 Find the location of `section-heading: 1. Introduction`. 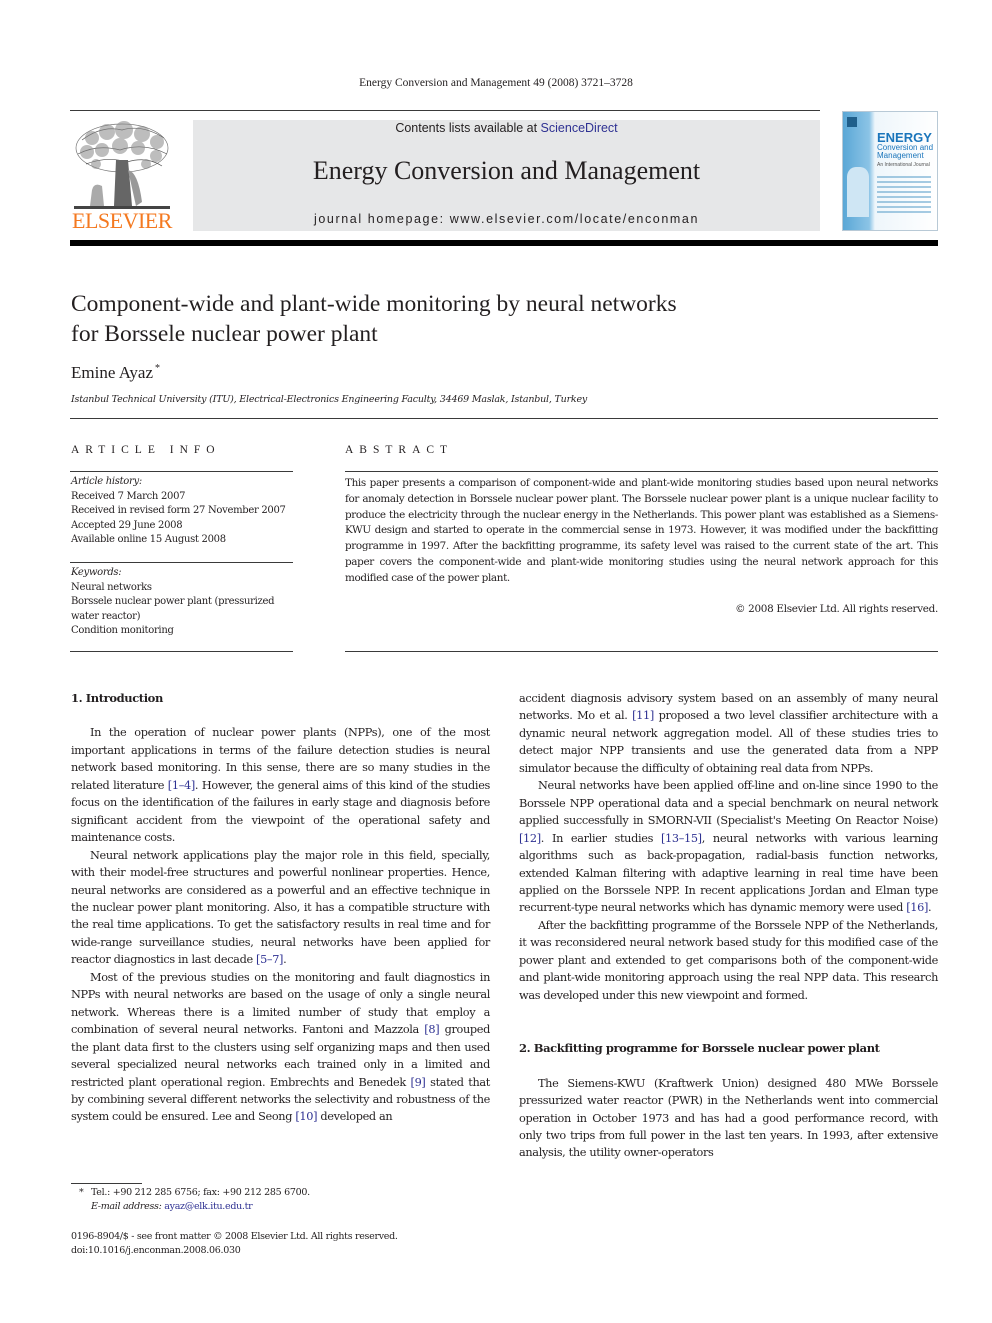

section-heading: 1. Introduction is located at coordinates (117, 698).